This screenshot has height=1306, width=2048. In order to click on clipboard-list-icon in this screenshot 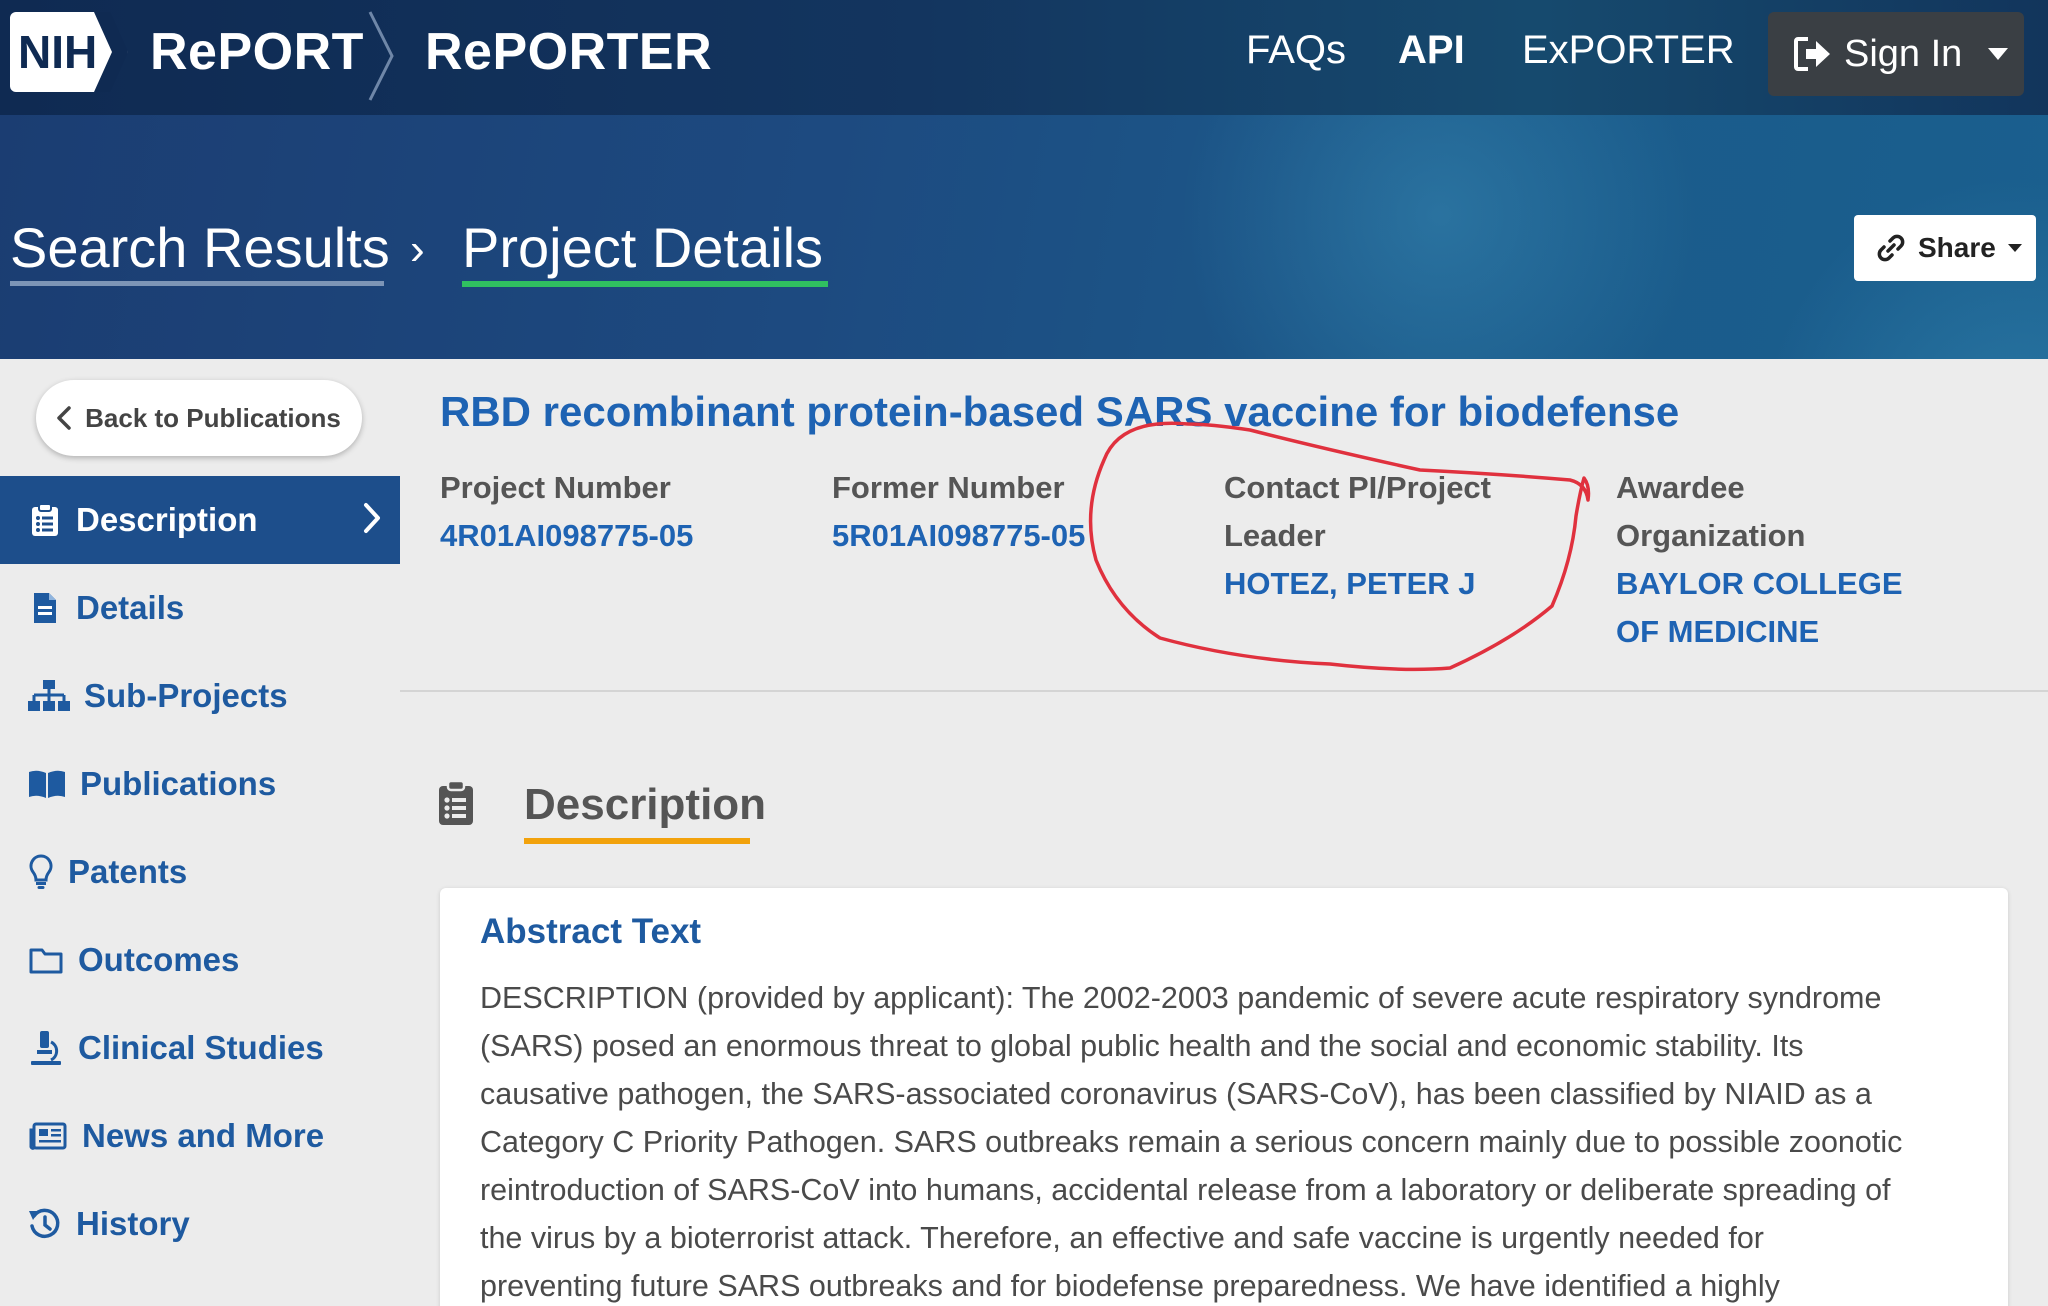, I will do `click(456, 802)`.